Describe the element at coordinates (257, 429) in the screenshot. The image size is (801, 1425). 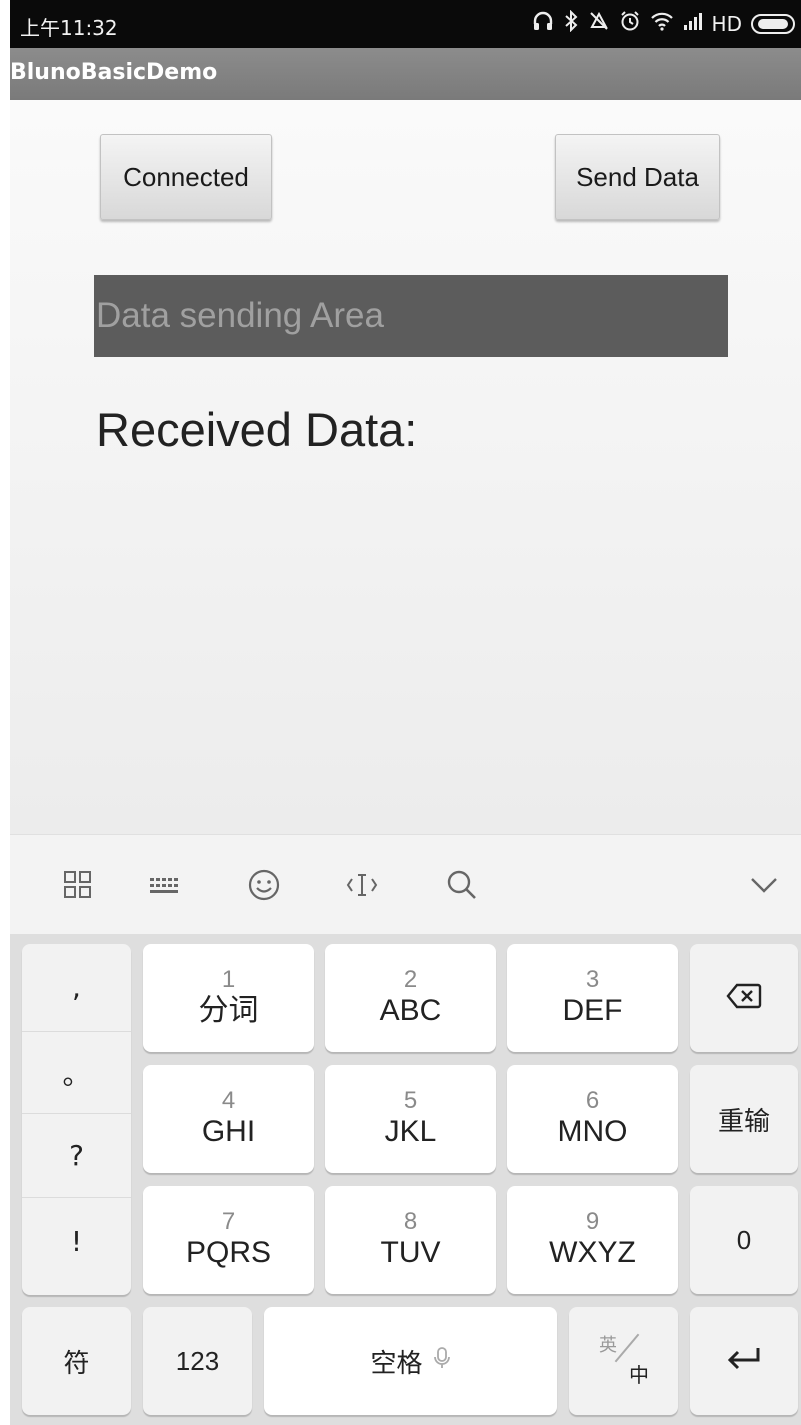
I see `received-data-label: Received Data:` at that location.